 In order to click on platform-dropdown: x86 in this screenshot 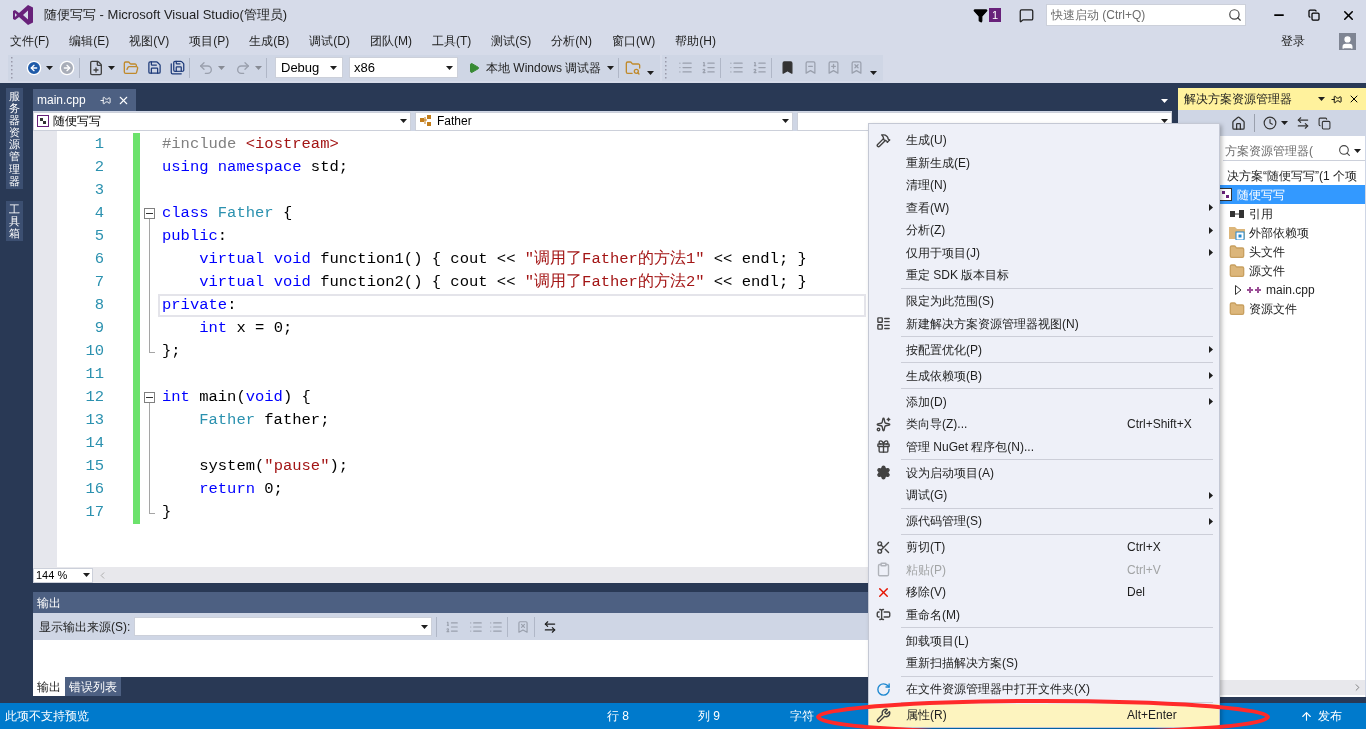, I will do `click(403, 67)`.